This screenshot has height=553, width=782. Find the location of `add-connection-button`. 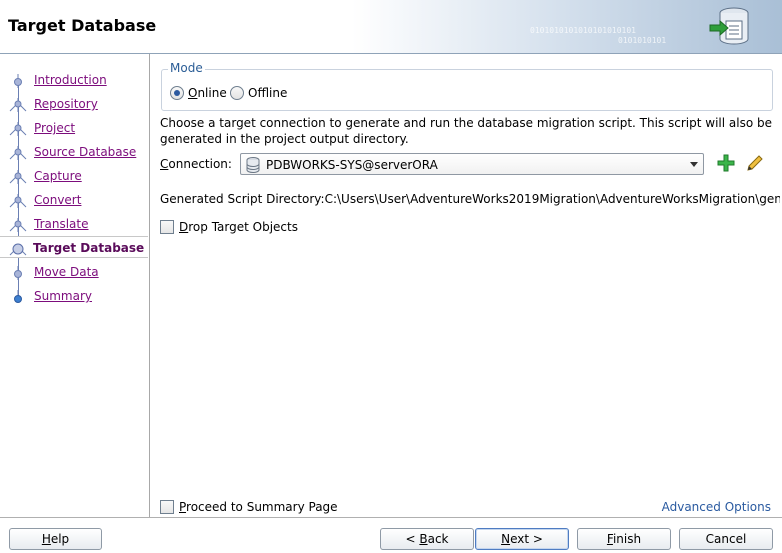

add-connection-button is located at coordinates (726, 163).